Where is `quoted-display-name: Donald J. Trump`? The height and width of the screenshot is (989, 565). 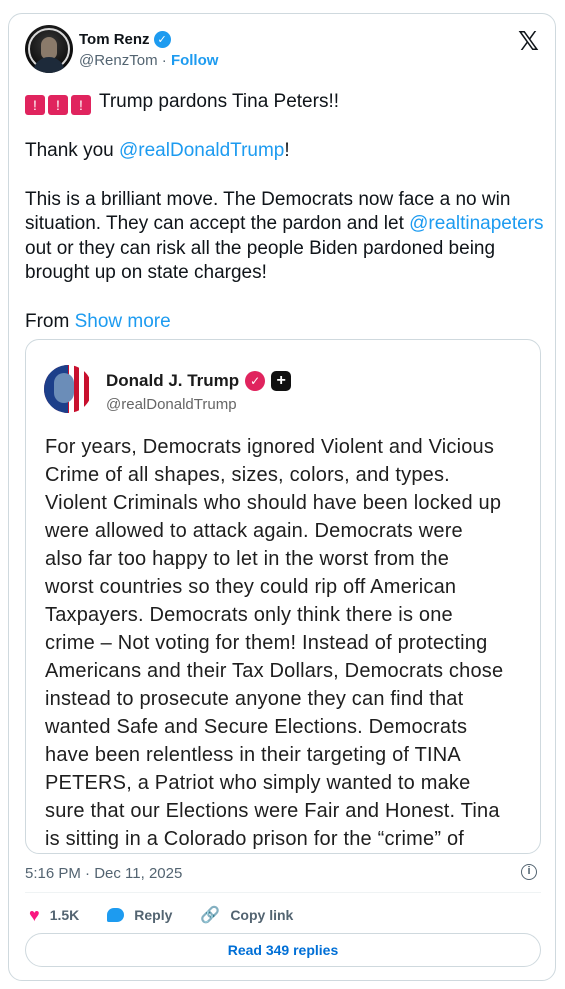 quoted-display-name: Donald J. Trump is located at coordinates (172, 381).